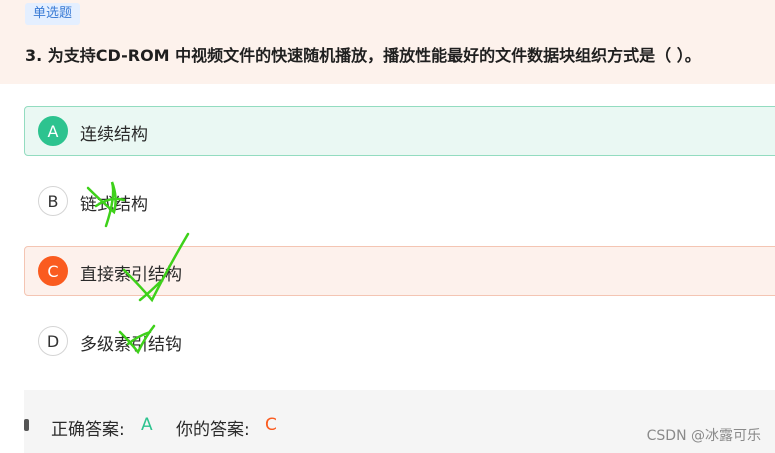 This screenshot has width=775, height=453. Describe the element at coordinates (53, 341) in the screenshot. I see `option-letter-d: D` at that location.